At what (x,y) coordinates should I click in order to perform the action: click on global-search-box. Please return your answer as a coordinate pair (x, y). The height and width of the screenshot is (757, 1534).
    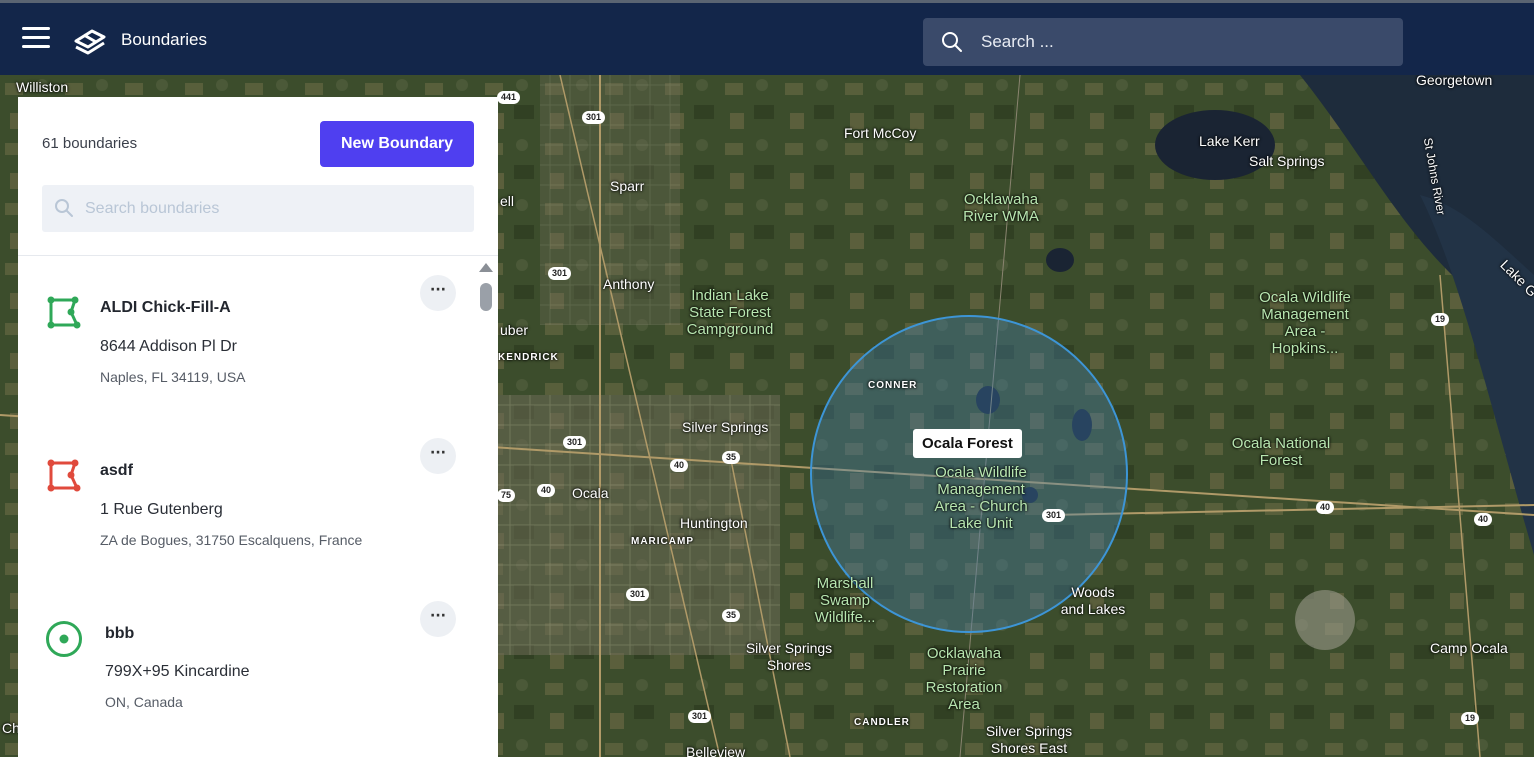
    Looking at the image, I should click on (1163, 42).